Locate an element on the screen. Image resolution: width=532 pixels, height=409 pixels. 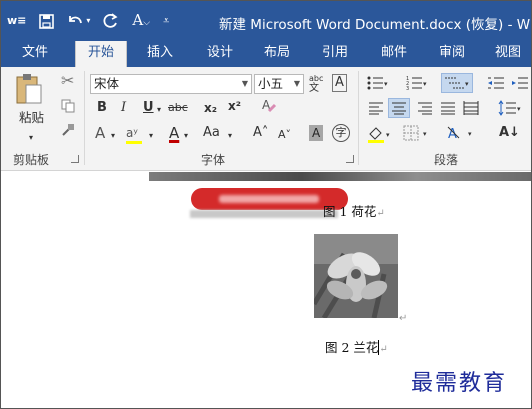
tab-mailings: 邮件 is located at coordinates (394, 54).